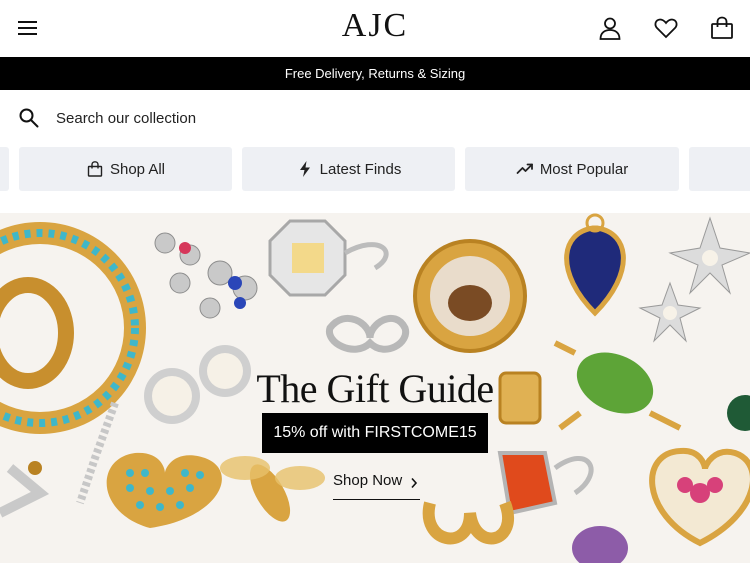 The height and width of the screenshot is (563, 750). What do you see at coordinates (360, 169) in the screenshot?
I see `category-label: Latest Finds` at bounding box center [360, 169].